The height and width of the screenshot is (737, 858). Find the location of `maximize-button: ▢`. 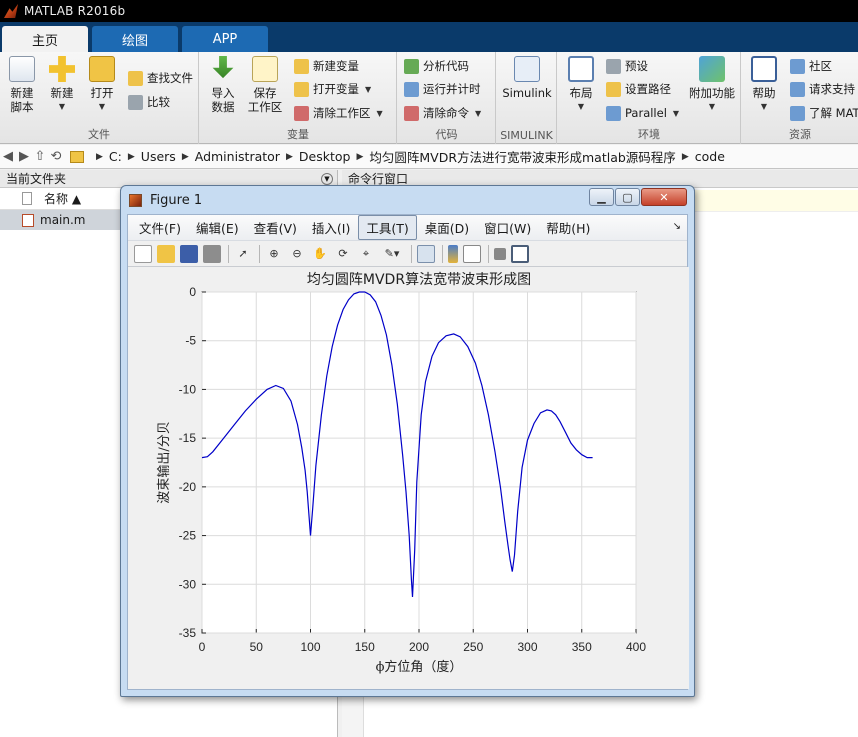

maximize-button: ▢ is located at coordinates (627, 197).